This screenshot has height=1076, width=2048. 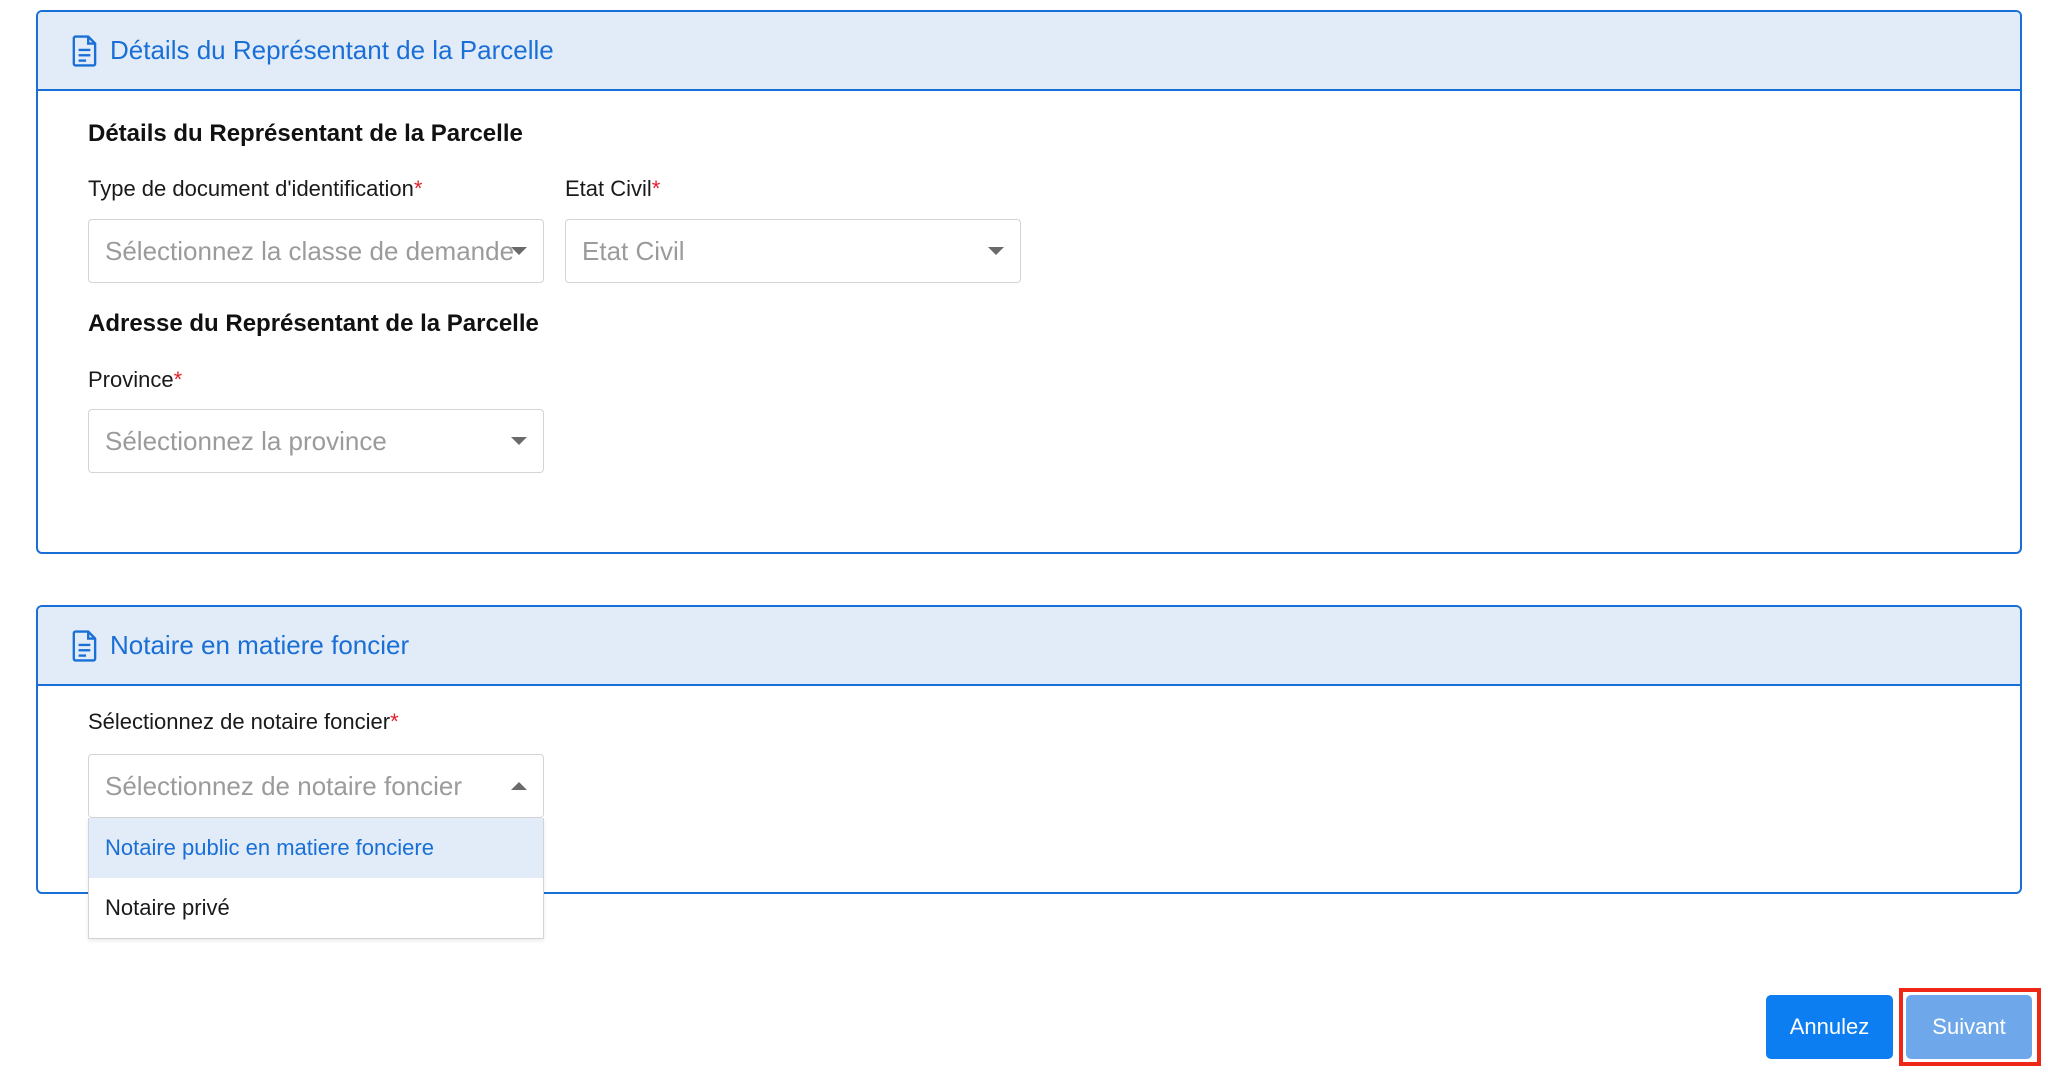 I want to click on notary-card-header: Notaire en matiere foncier, so click(x=1029, y=646).